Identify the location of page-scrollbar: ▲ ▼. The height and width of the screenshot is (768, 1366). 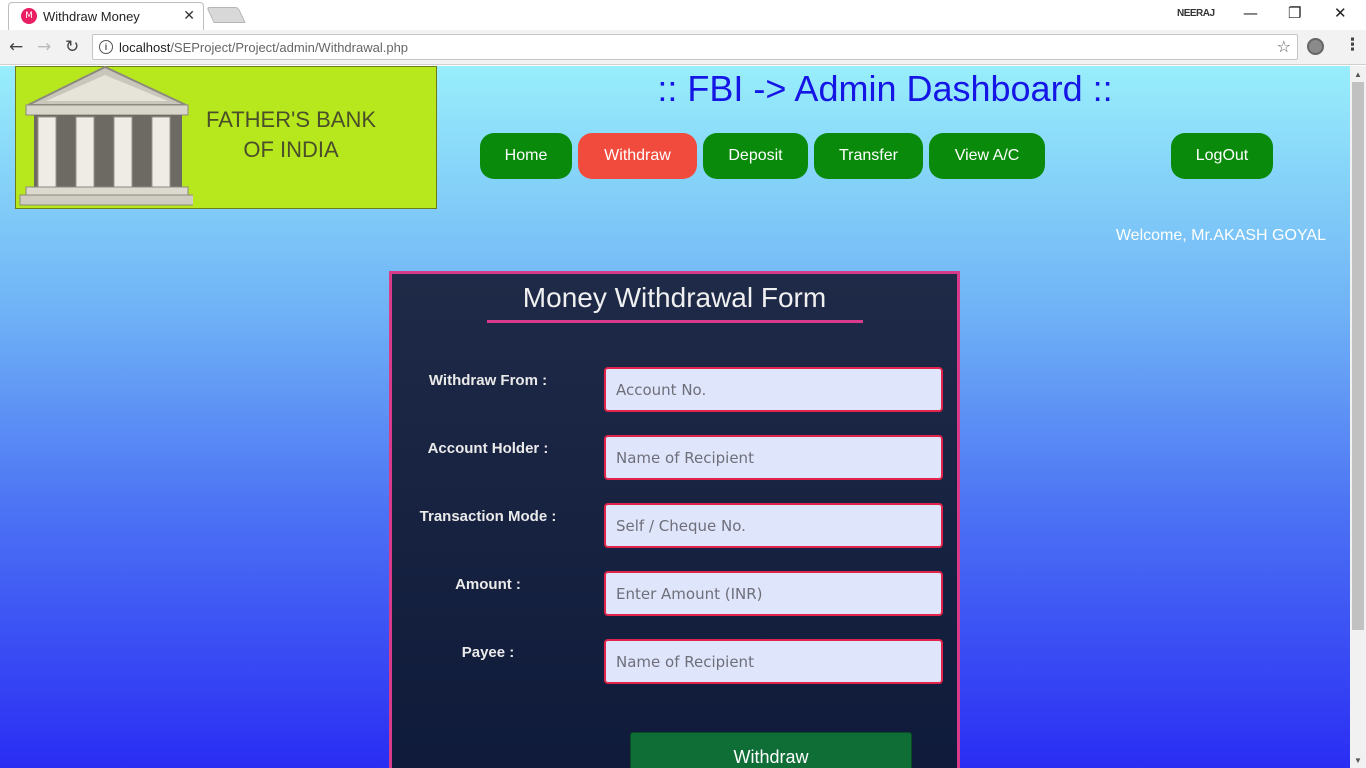
(1358, 417).